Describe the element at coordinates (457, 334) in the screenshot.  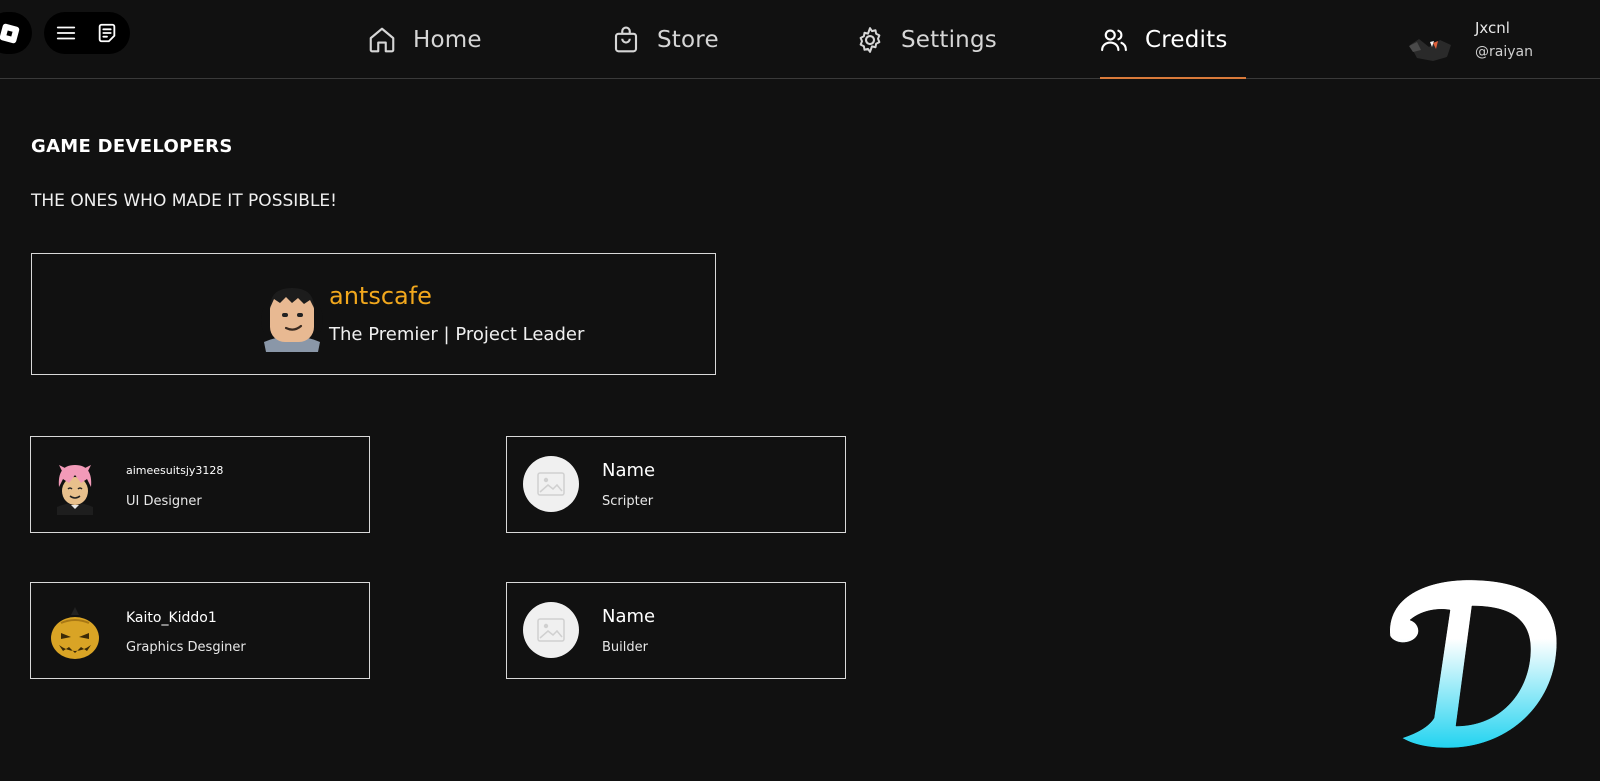
I see `lead-role: The Premier | Project Leader` at that location.